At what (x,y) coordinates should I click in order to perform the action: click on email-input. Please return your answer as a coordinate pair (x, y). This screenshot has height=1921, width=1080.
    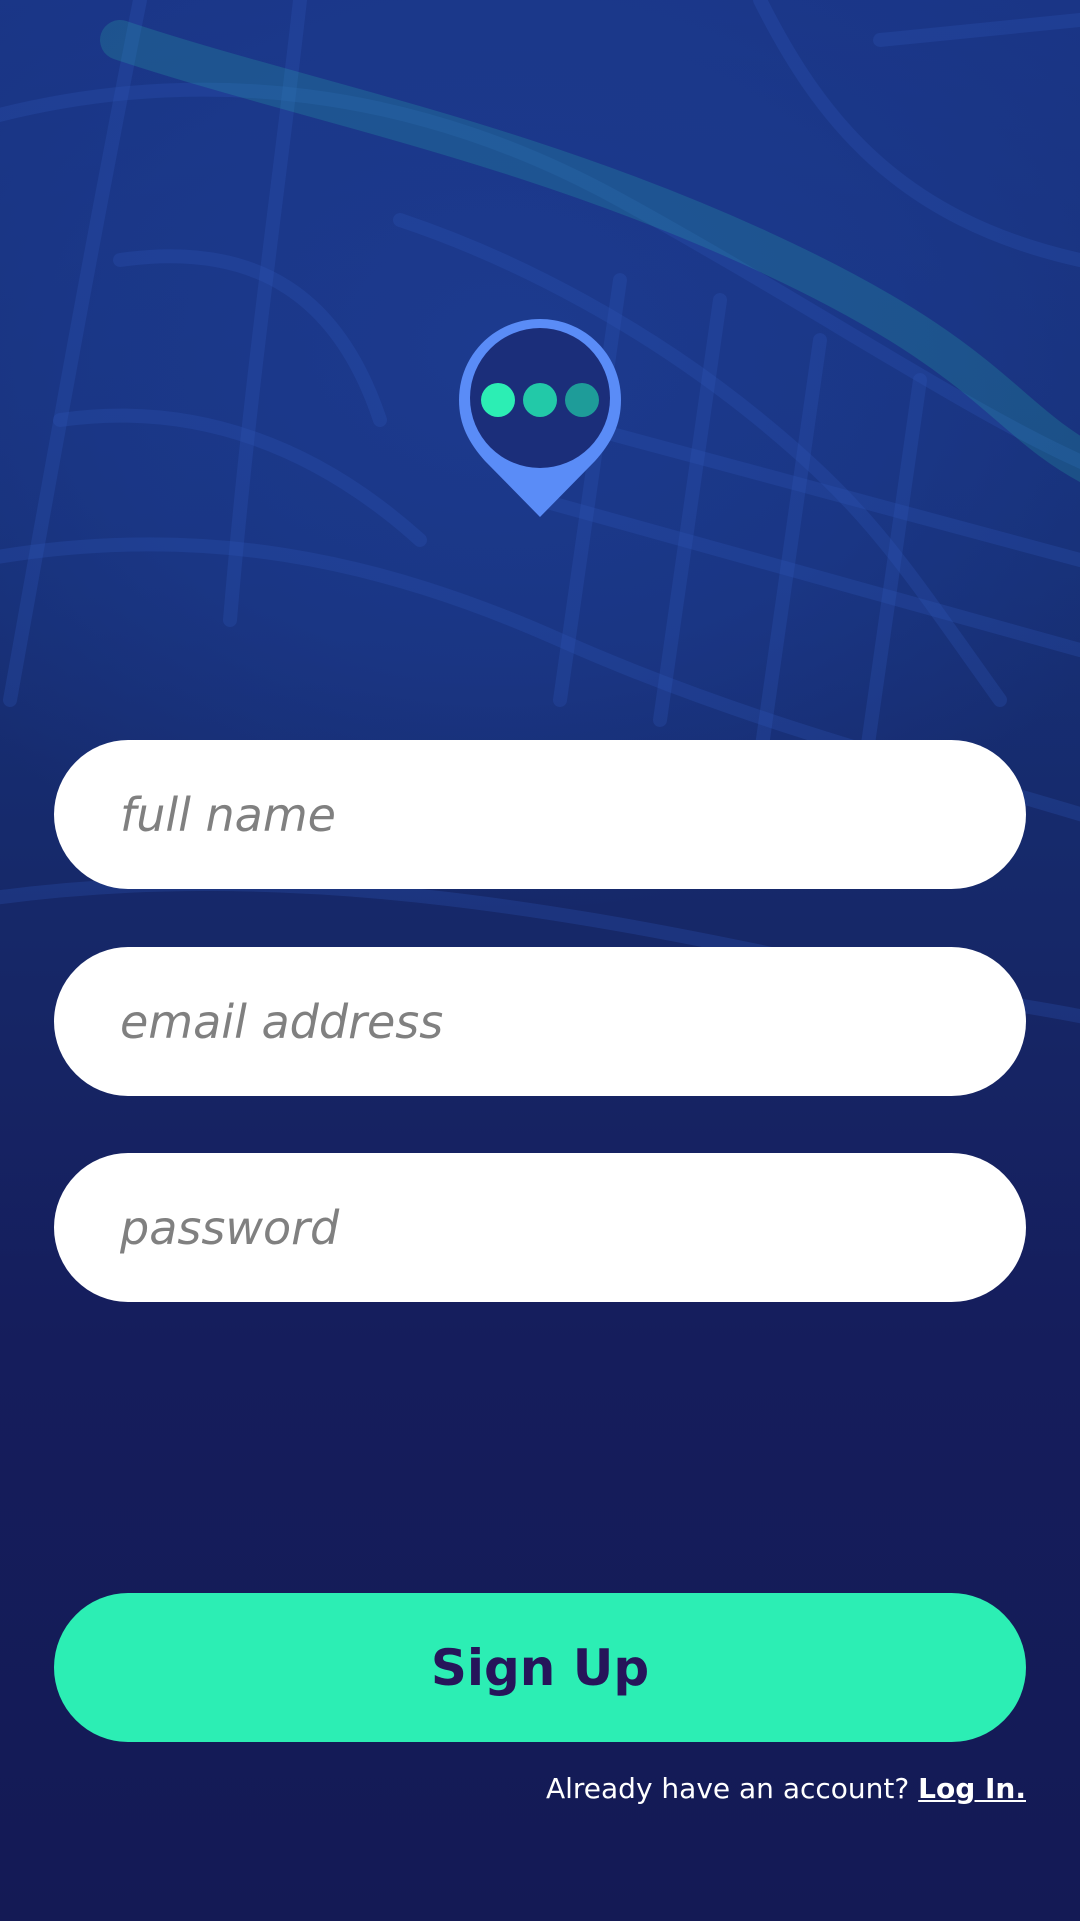
    Looking at the image, I should click on (572, 1021).